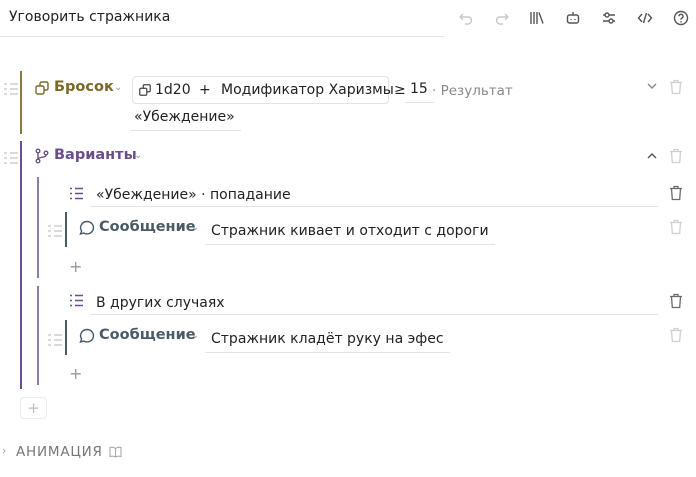  I want to click on branch-1-accent-bar, so click(38, 227).